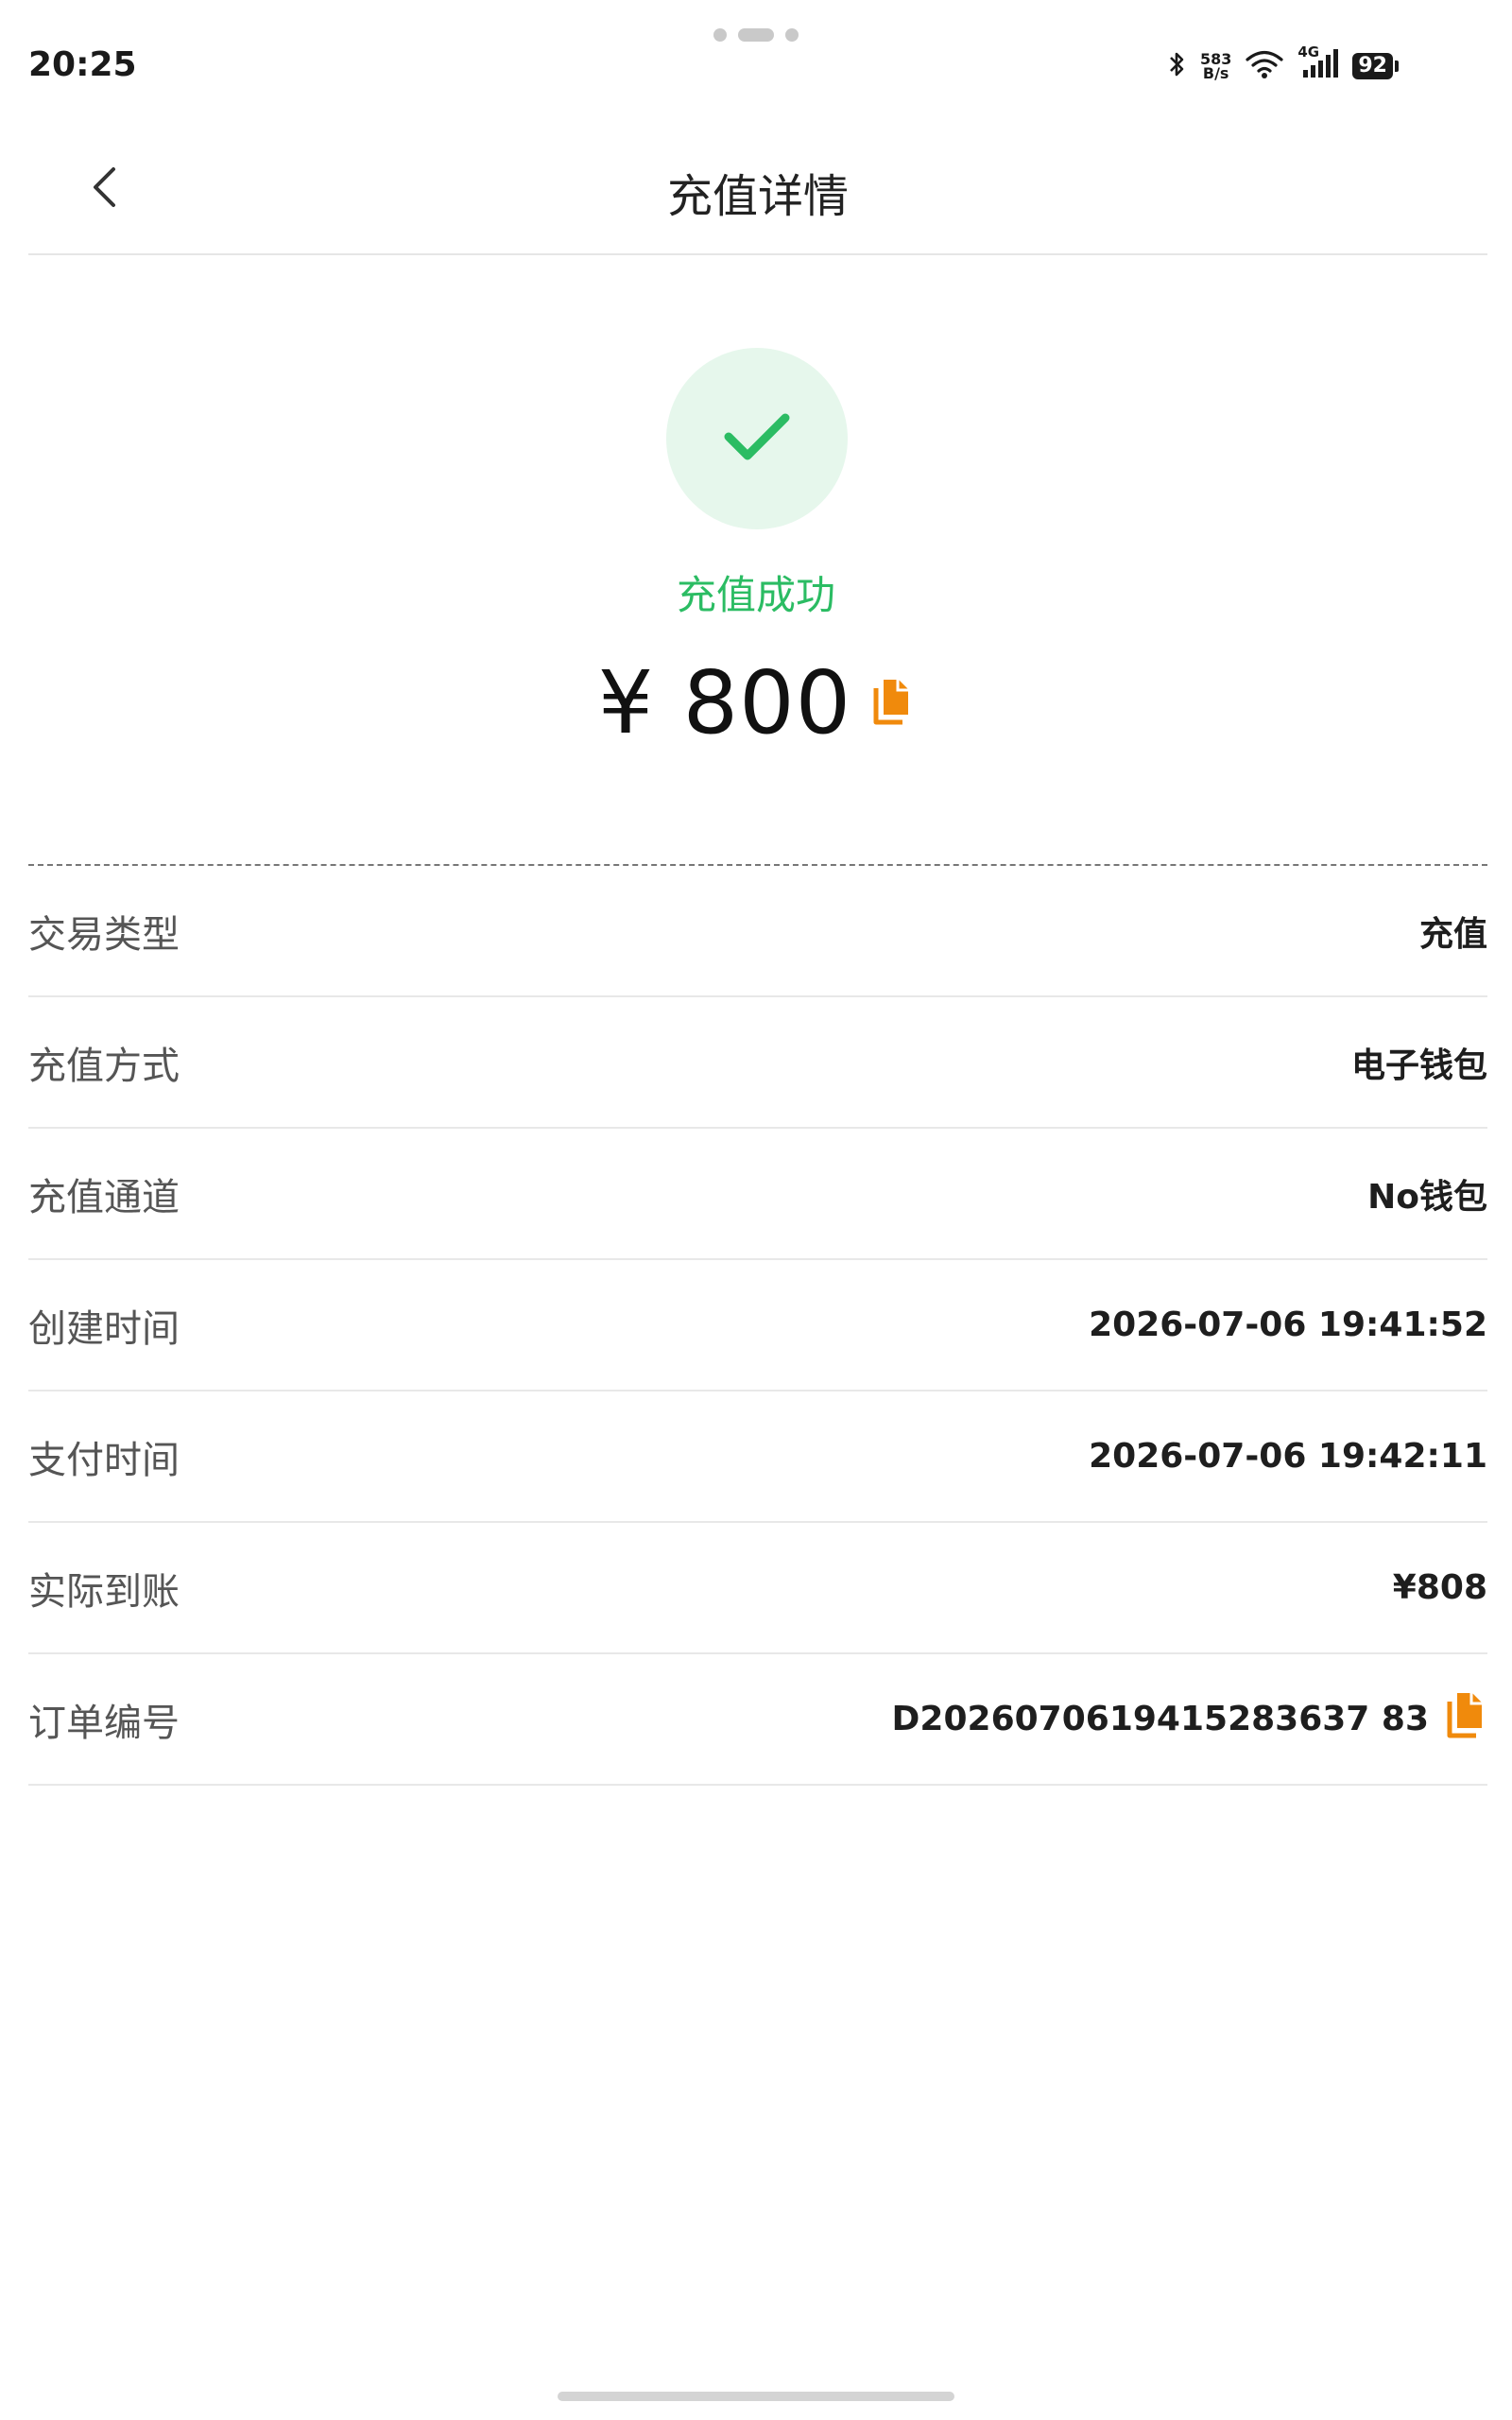 Image resolution: width=1512 pixels, height=2420 pixels. What do you see at coordinates (104, 934) in the screenshot?
I see `detail-label: 交易类型` at bounding box center [104, 934].